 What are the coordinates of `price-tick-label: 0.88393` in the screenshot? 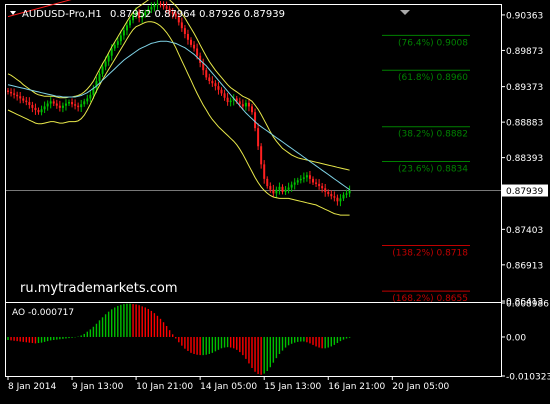 It's located at (524, 159).